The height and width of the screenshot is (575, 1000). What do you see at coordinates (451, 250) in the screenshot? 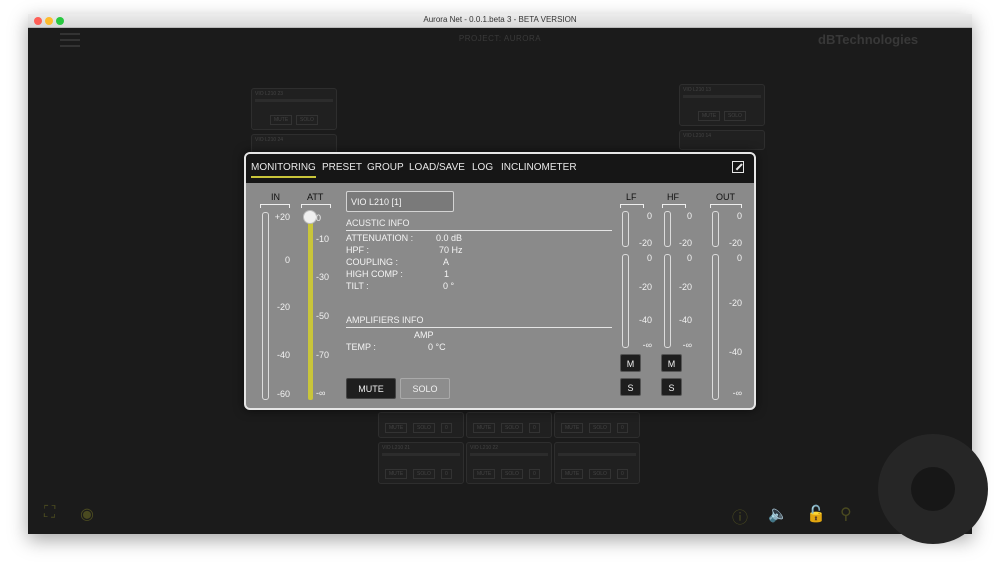
I see `info-value: 70 Hz` at bounding box center [451, 250].